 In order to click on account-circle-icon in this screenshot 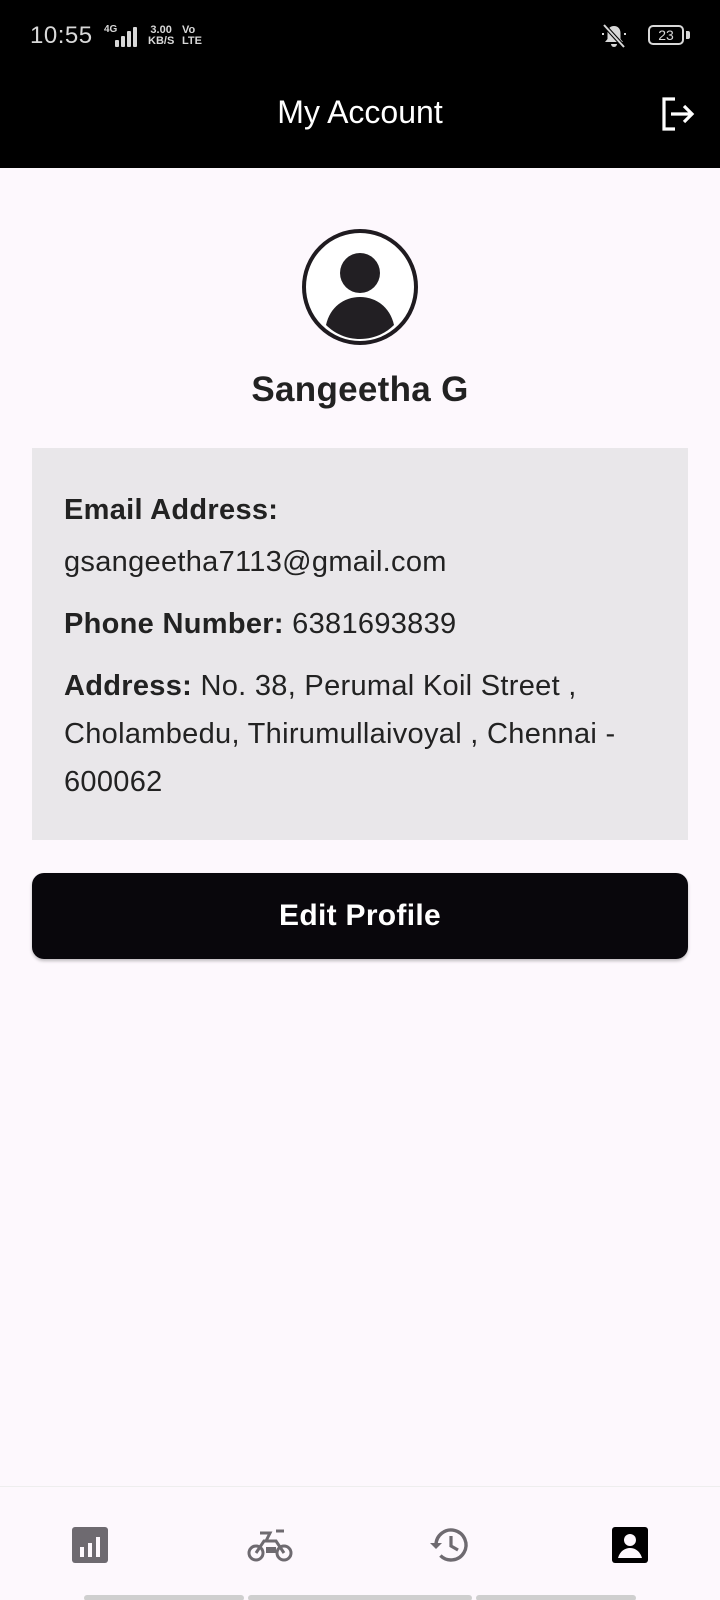, I will do `click(360, 296)`.